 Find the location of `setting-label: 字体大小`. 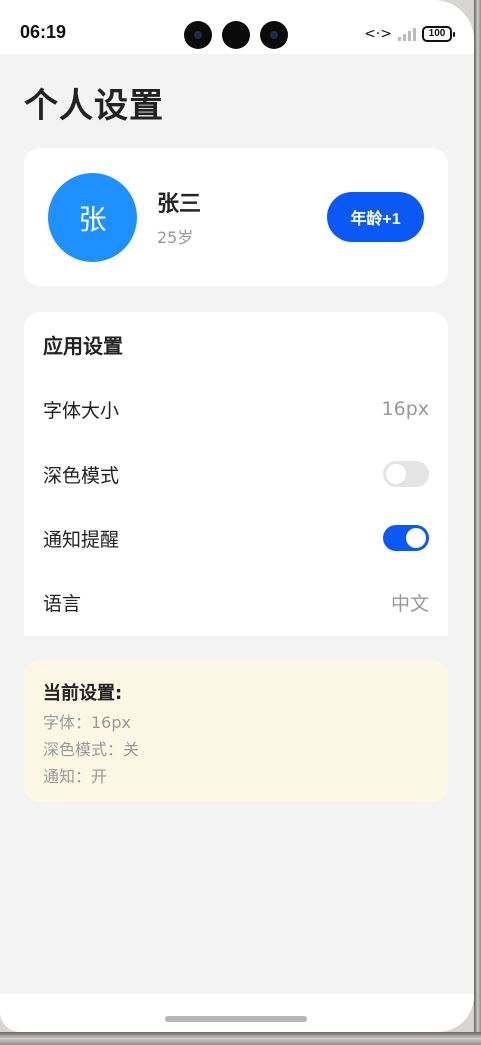

setting-label: 字体大小 is located at coordinates (81, 410).